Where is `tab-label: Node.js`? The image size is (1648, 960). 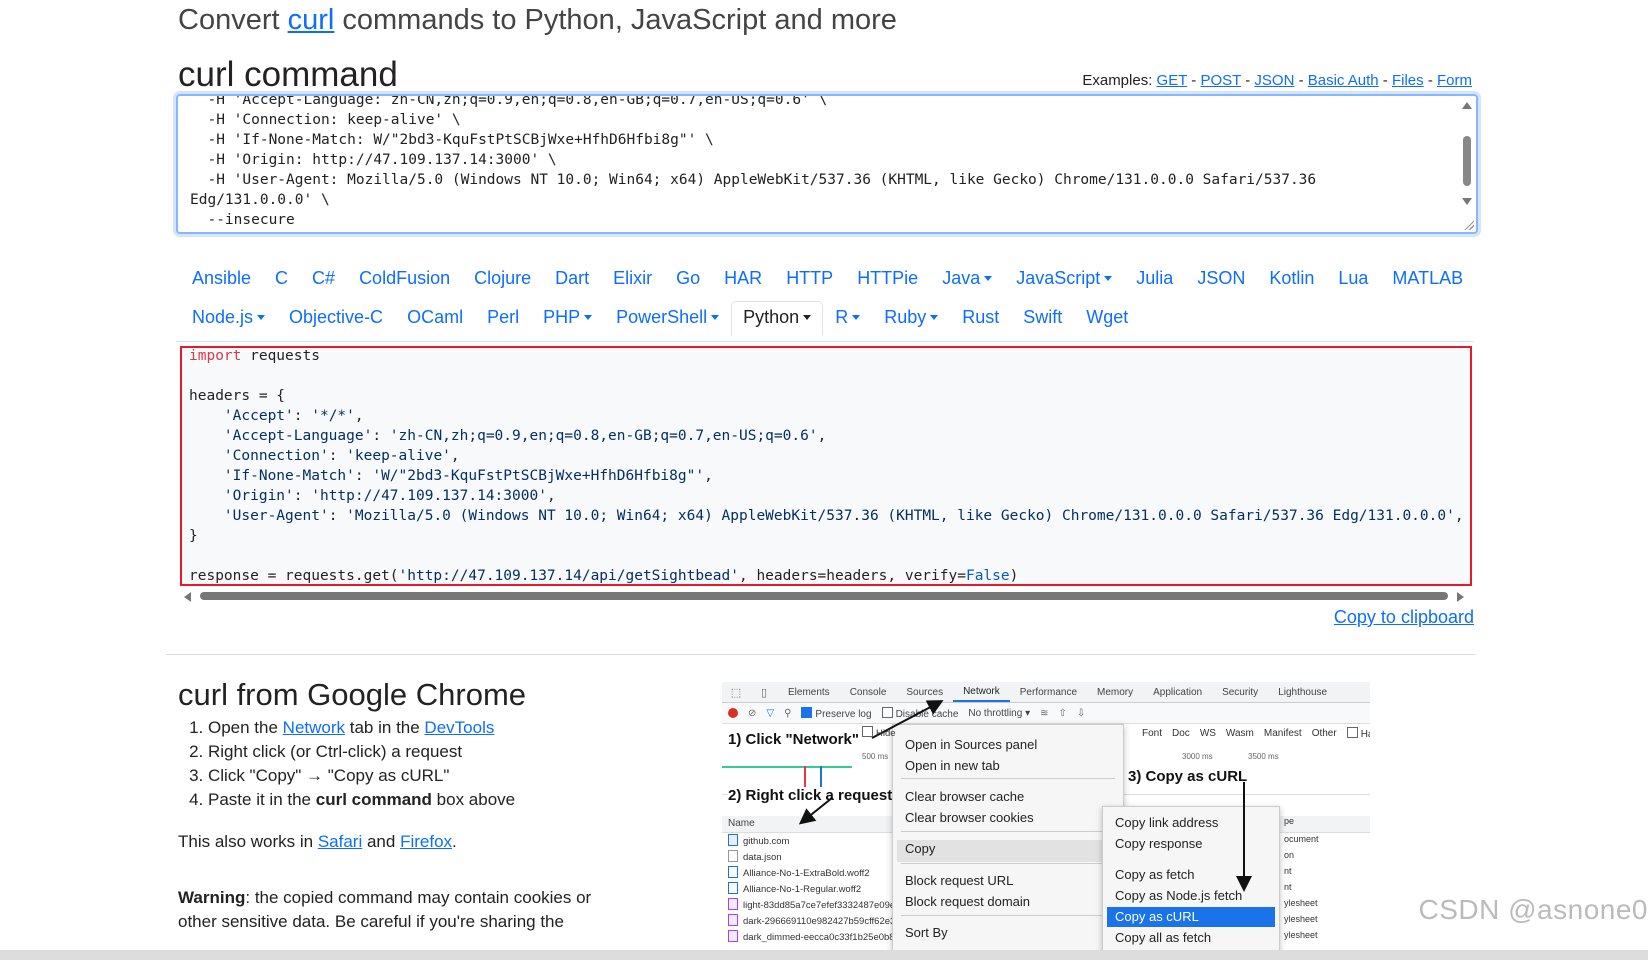
tab-label: Node.js is located at coordinates (223, 317).